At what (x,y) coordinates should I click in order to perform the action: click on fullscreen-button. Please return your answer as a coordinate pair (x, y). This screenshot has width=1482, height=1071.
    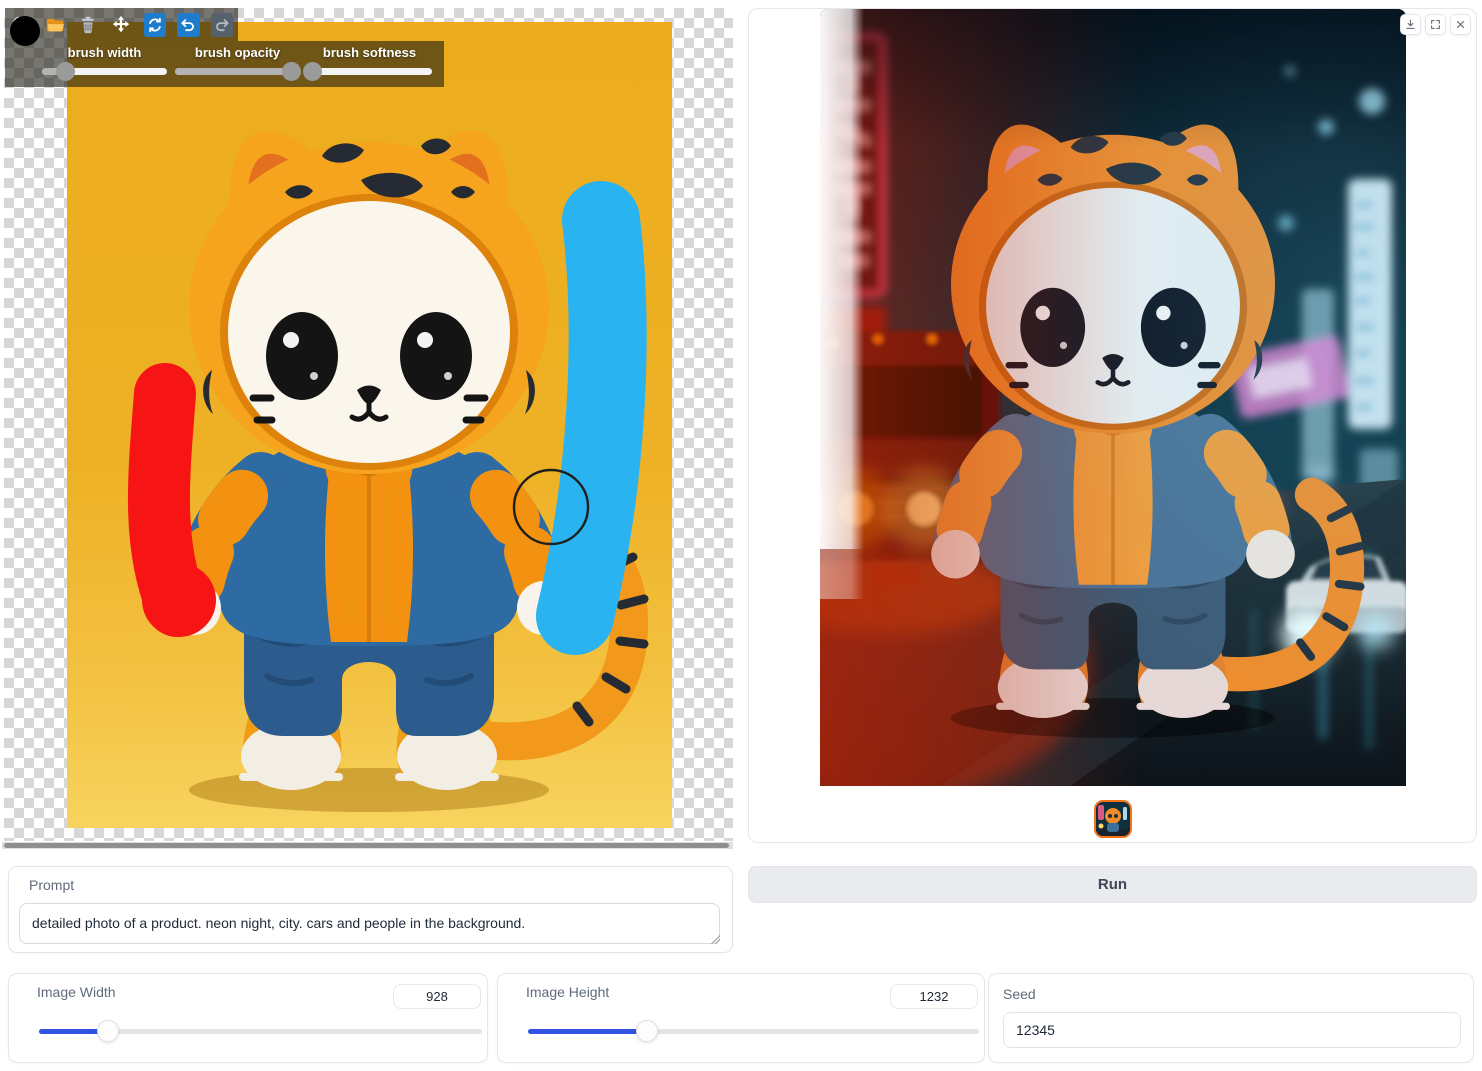
    Looking at the image, I should click on (1435, 24).